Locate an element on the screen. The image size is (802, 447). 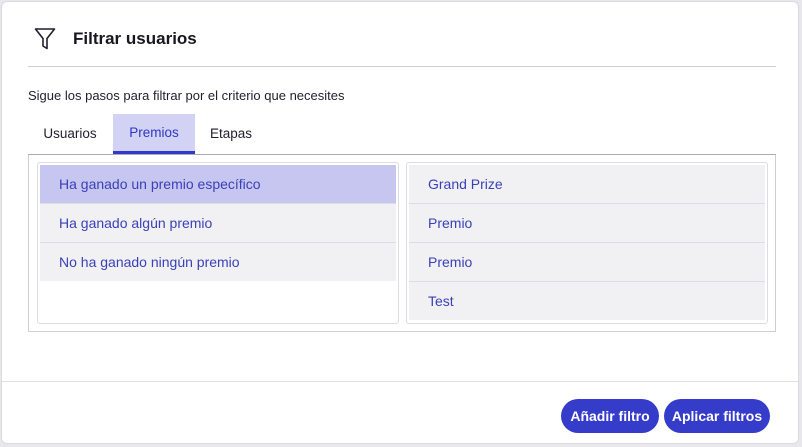
criteria-item-no-prize: No ha ganado ningún premio is located at coordinates (218, 262).